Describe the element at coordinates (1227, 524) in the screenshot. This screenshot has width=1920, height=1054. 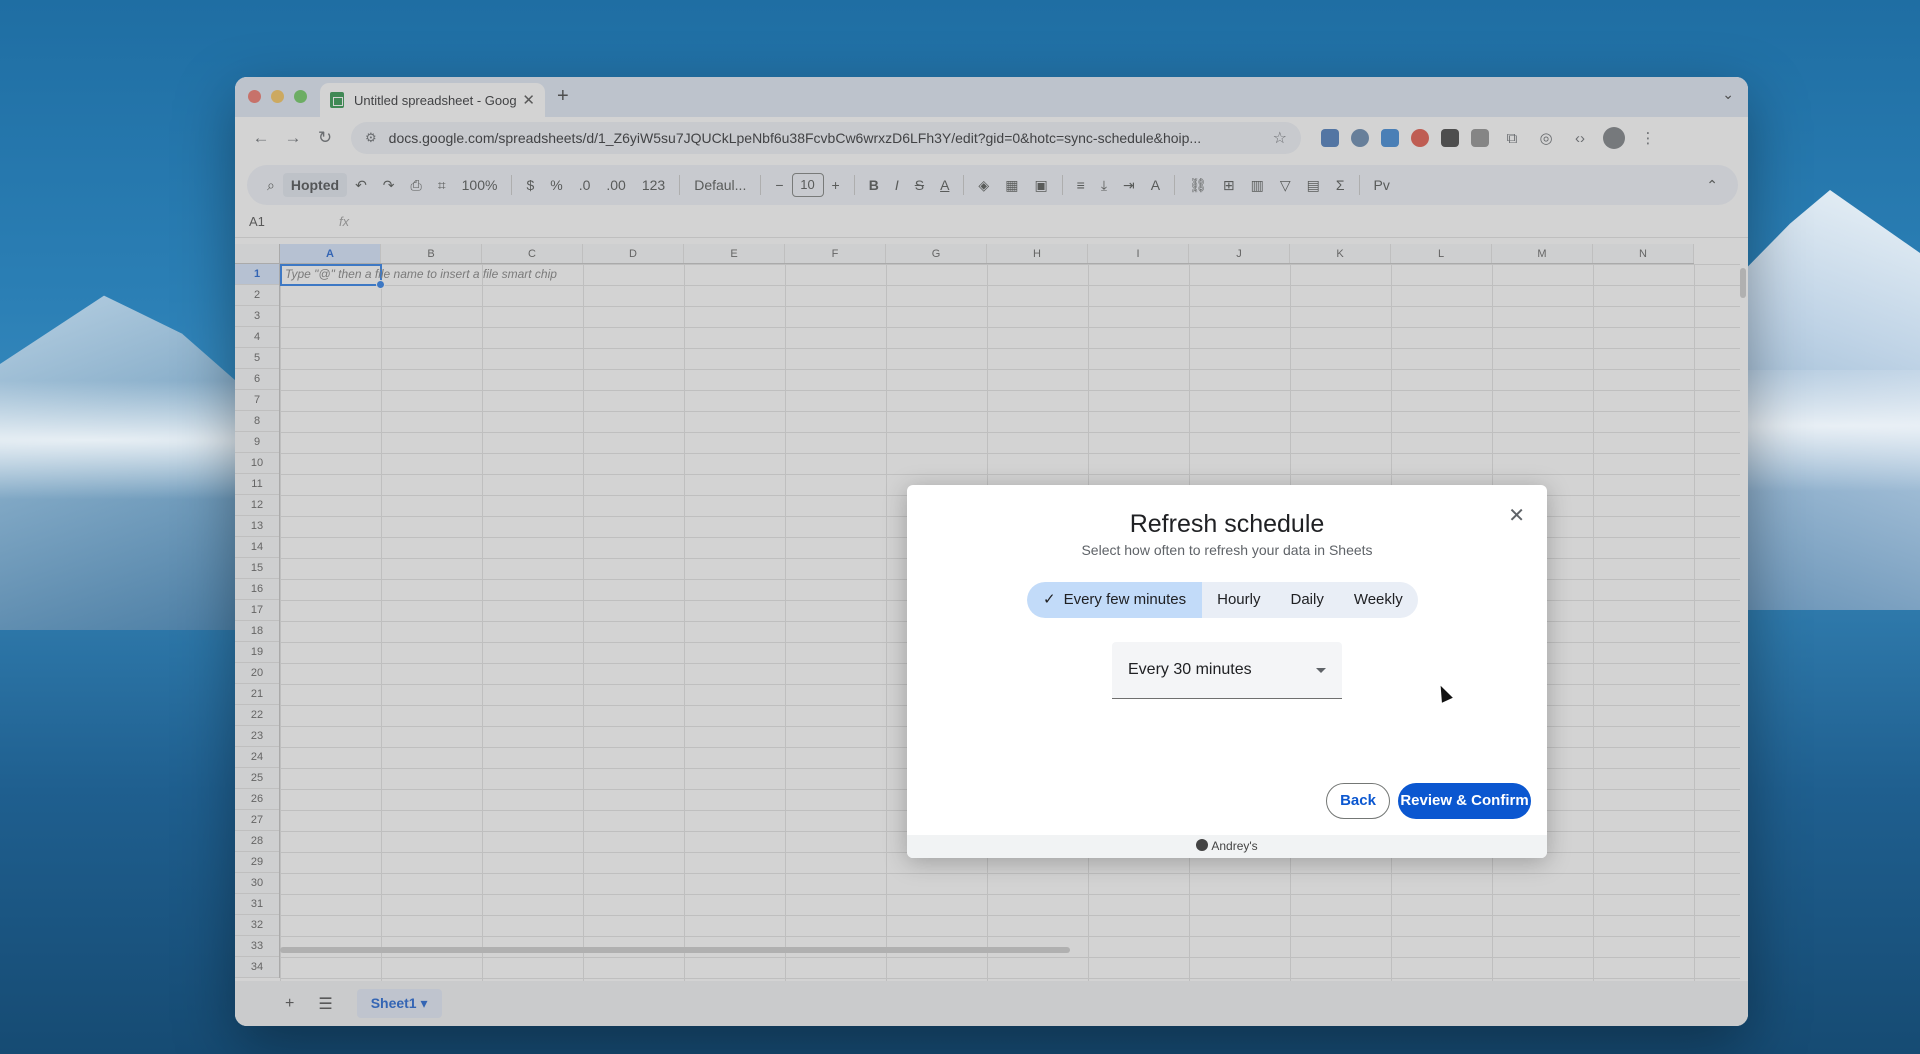
I see `dialog-title: Refresh schedule` at that location.